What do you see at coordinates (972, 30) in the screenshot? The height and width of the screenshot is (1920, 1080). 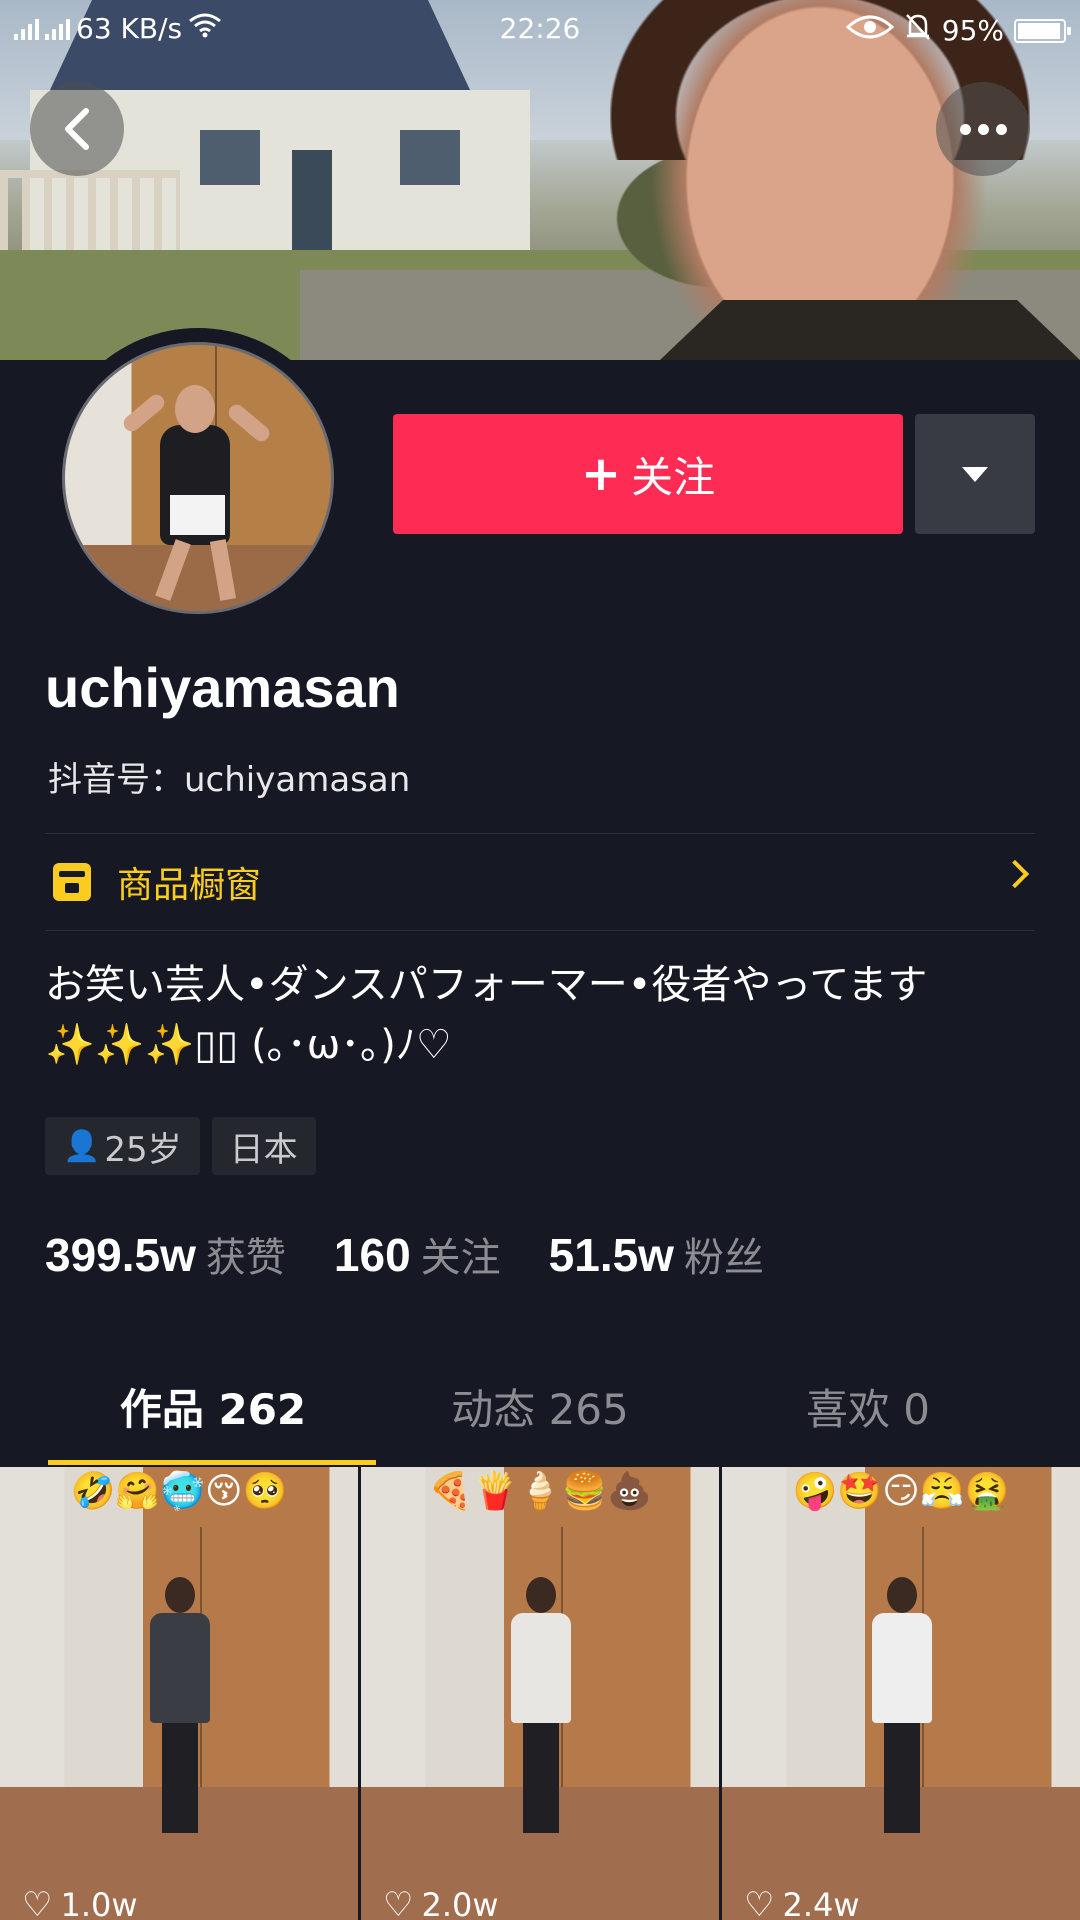 I see `battery-percent: 95%` at bounding box center [972, 30].